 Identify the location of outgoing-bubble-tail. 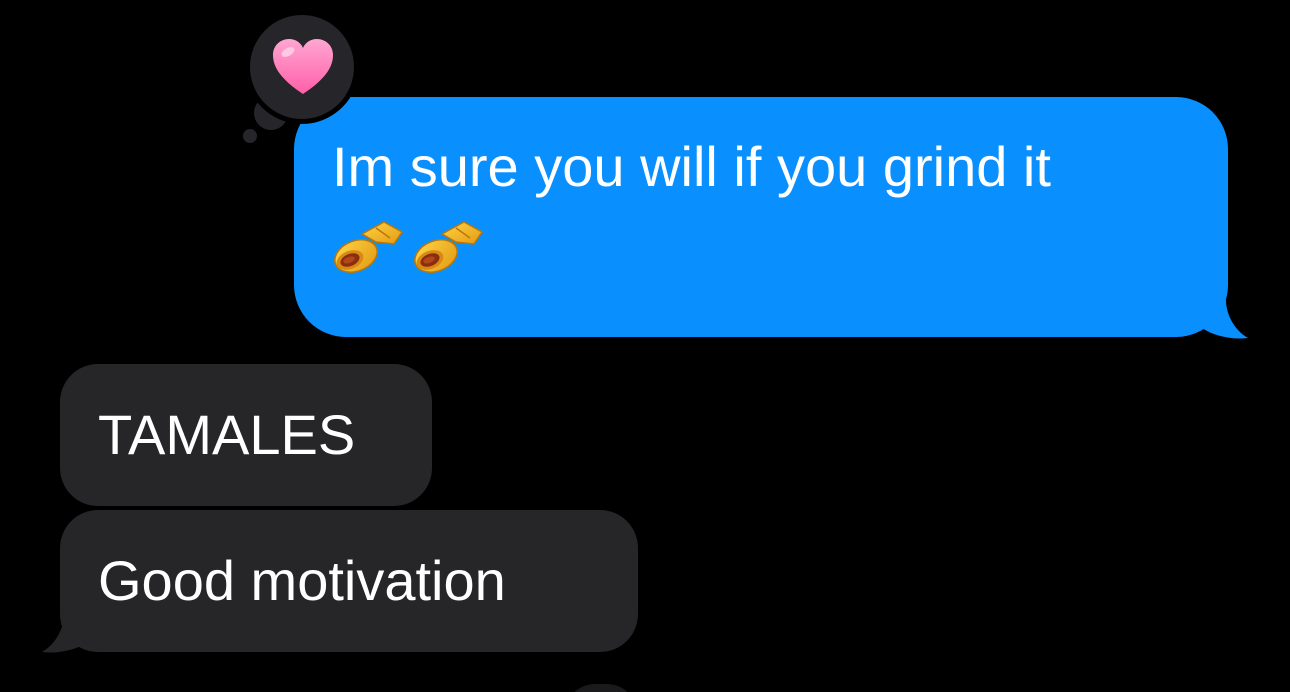
(1222, 319).